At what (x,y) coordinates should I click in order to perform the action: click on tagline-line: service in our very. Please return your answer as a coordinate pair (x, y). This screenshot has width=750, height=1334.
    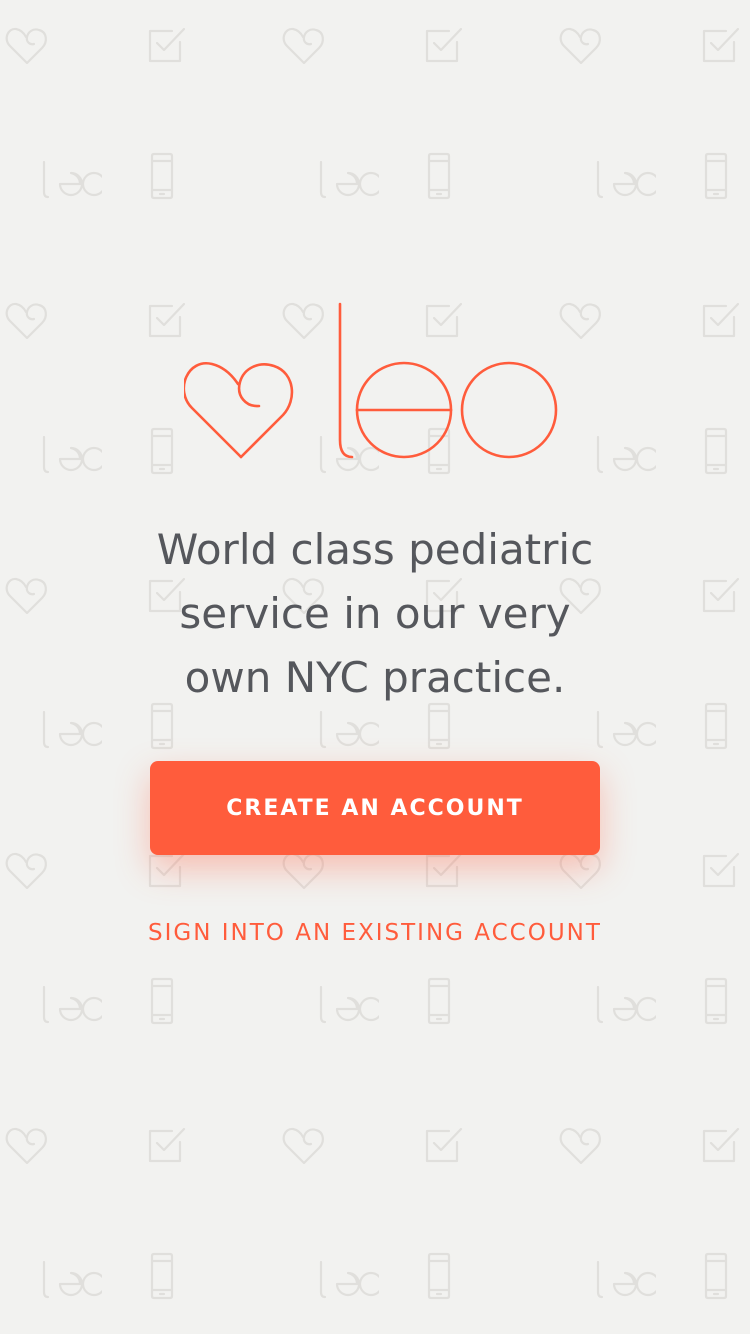
    Looking at the image, I should click on (375, 613).